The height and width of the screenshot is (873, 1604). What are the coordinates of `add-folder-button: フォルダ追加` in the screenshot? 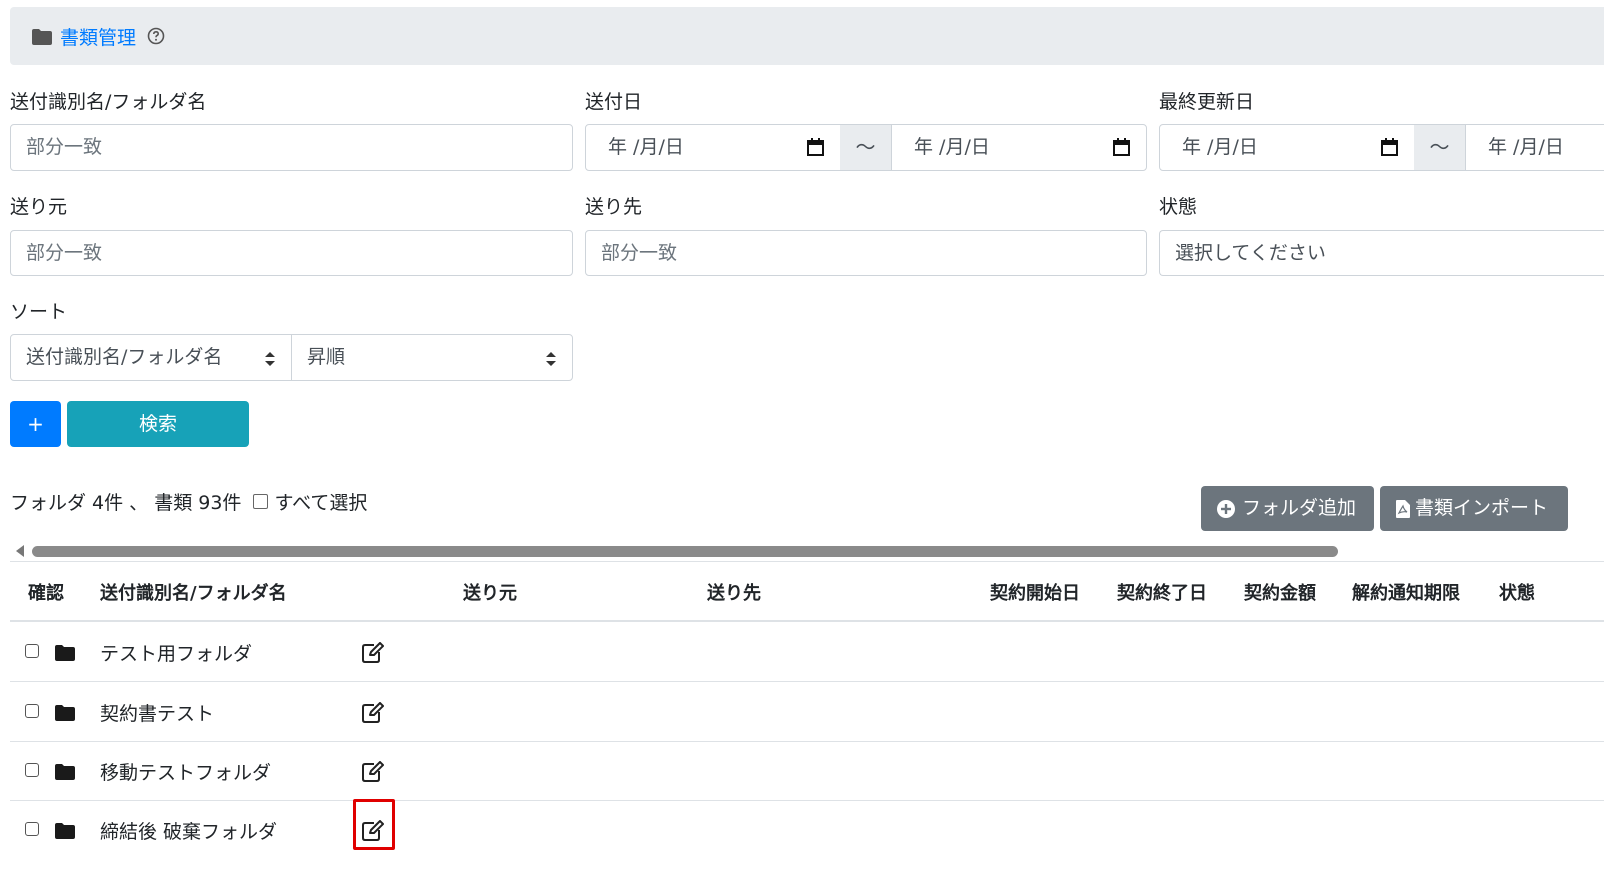 It's located at (1287, 508).